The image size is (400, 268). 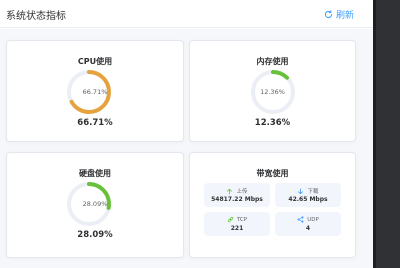 I want to click on tcp-value: 221, so click(x=237, y=228).